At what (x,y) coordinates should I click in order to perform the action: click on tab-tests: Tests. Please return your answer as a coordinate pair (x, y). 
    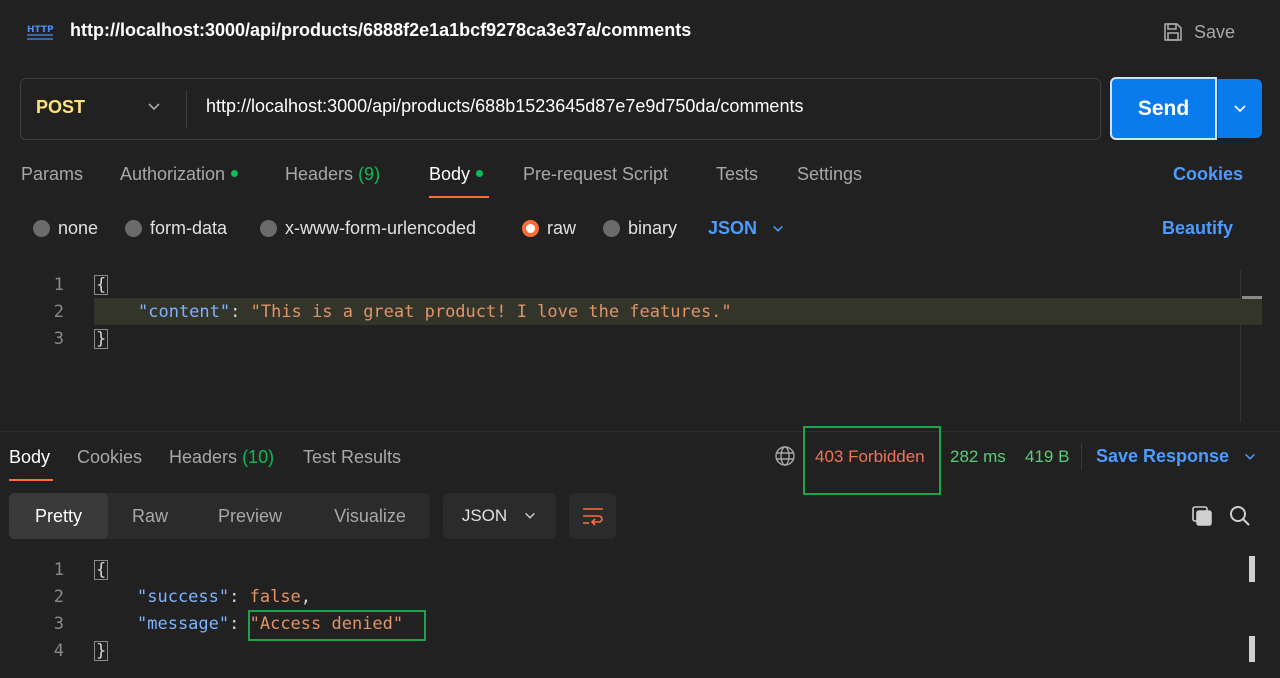
    Looking at the image, I should click on (737, 174).